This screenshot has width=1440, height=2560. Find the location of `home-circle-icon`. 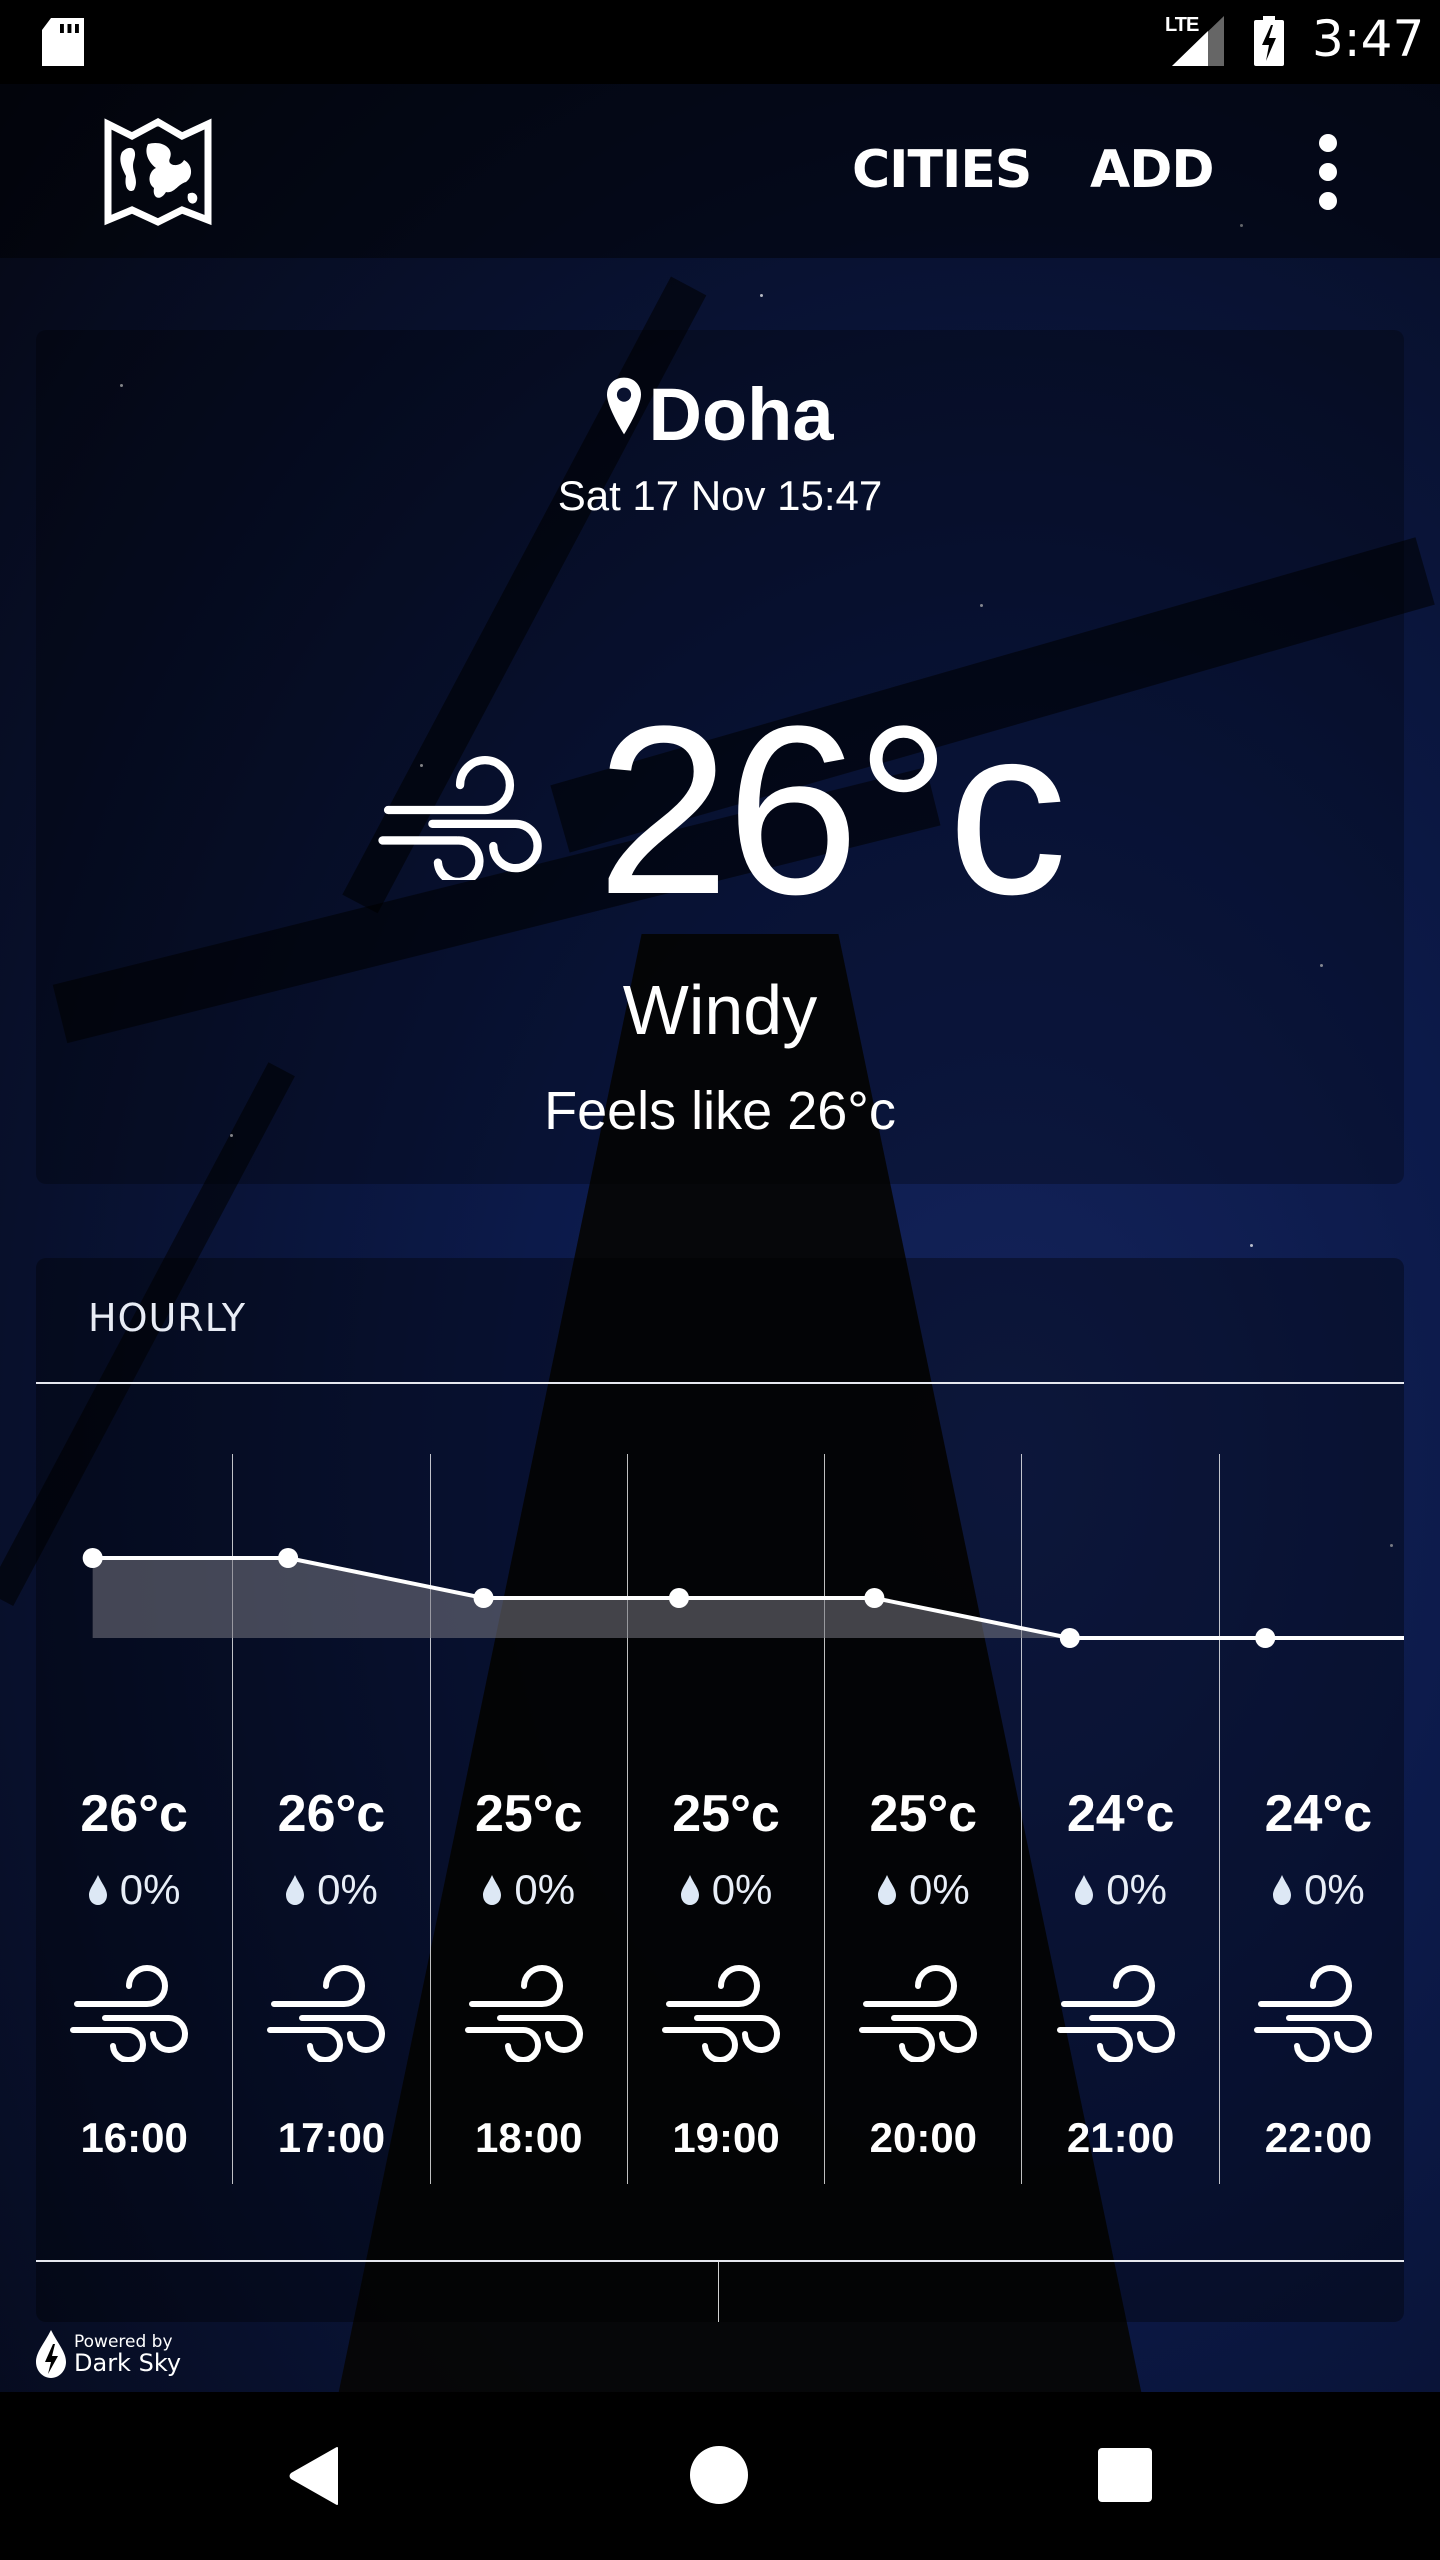

home-circle-icon is located at coordinates (719, 2475).